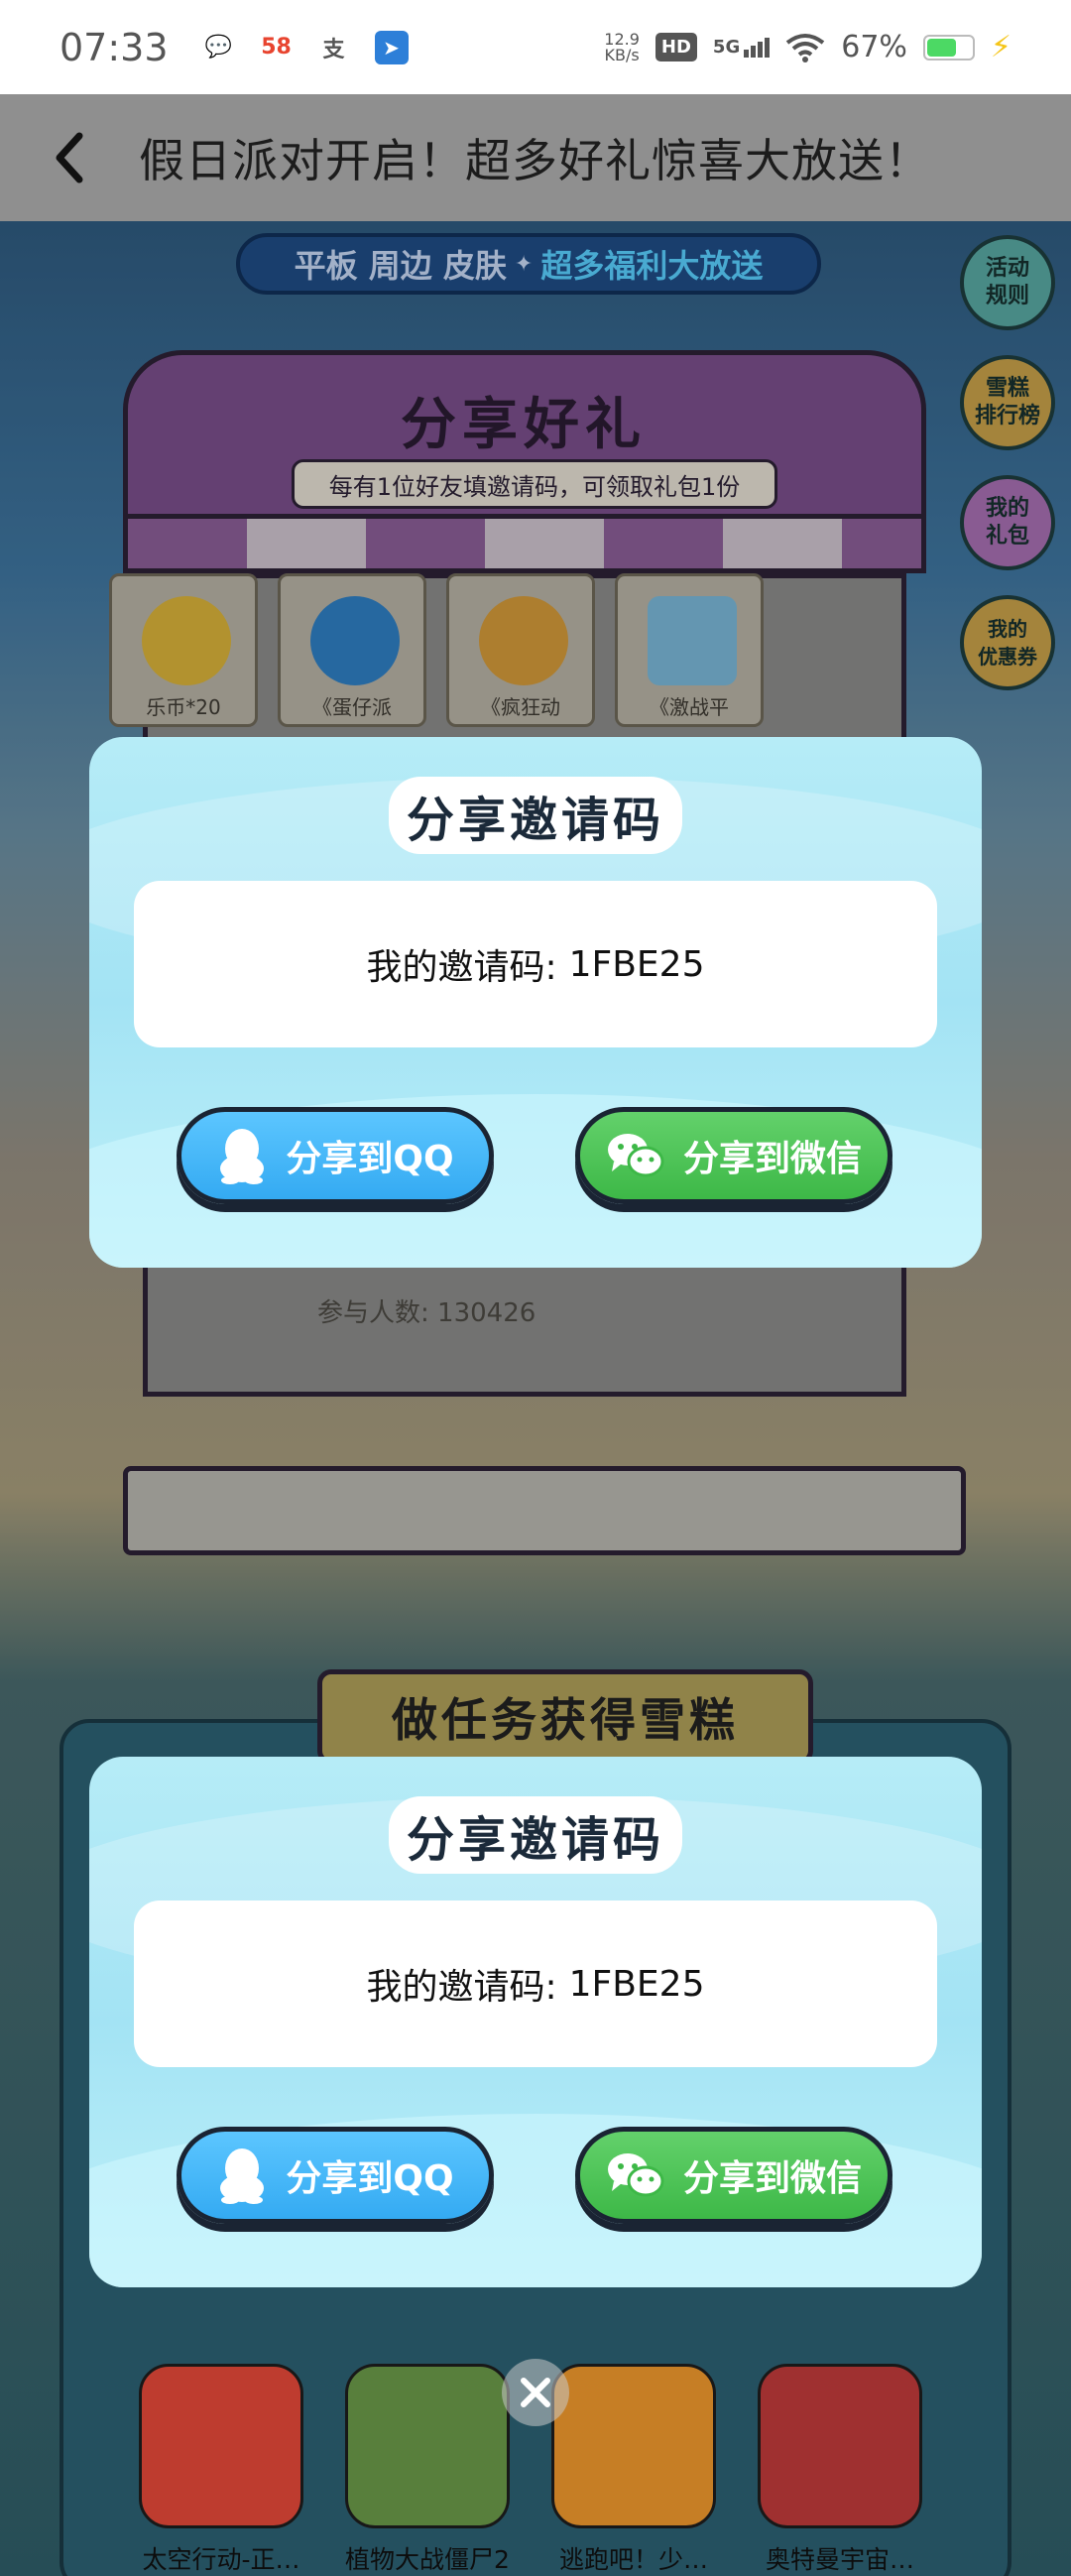 The width and height of the screenshot is (1071, 2576). I want to click on back-button, so click(69, 157).